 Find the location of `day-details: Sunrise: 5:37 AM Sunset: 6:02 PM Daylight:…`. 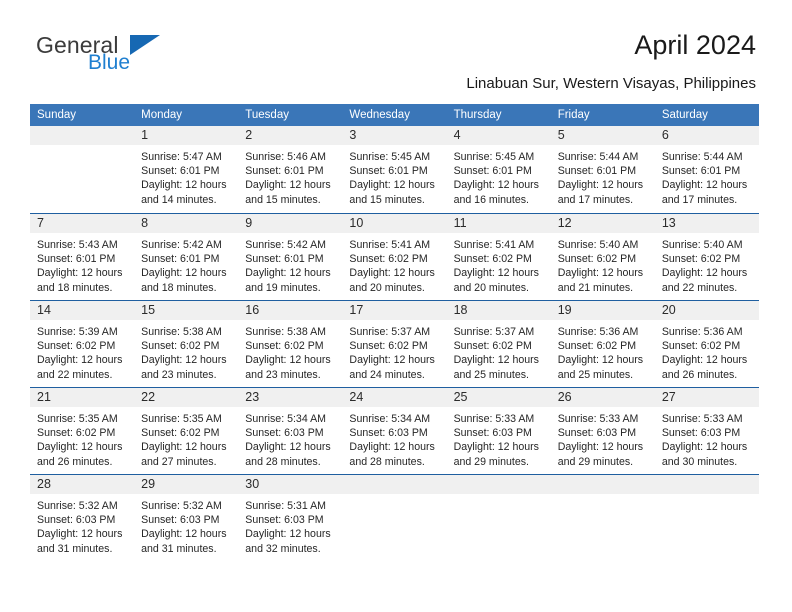

day-details: Sunrise: 5:37 AM Sunset: 6:02 PM Daylight:… is located at coordinates (394, 351).